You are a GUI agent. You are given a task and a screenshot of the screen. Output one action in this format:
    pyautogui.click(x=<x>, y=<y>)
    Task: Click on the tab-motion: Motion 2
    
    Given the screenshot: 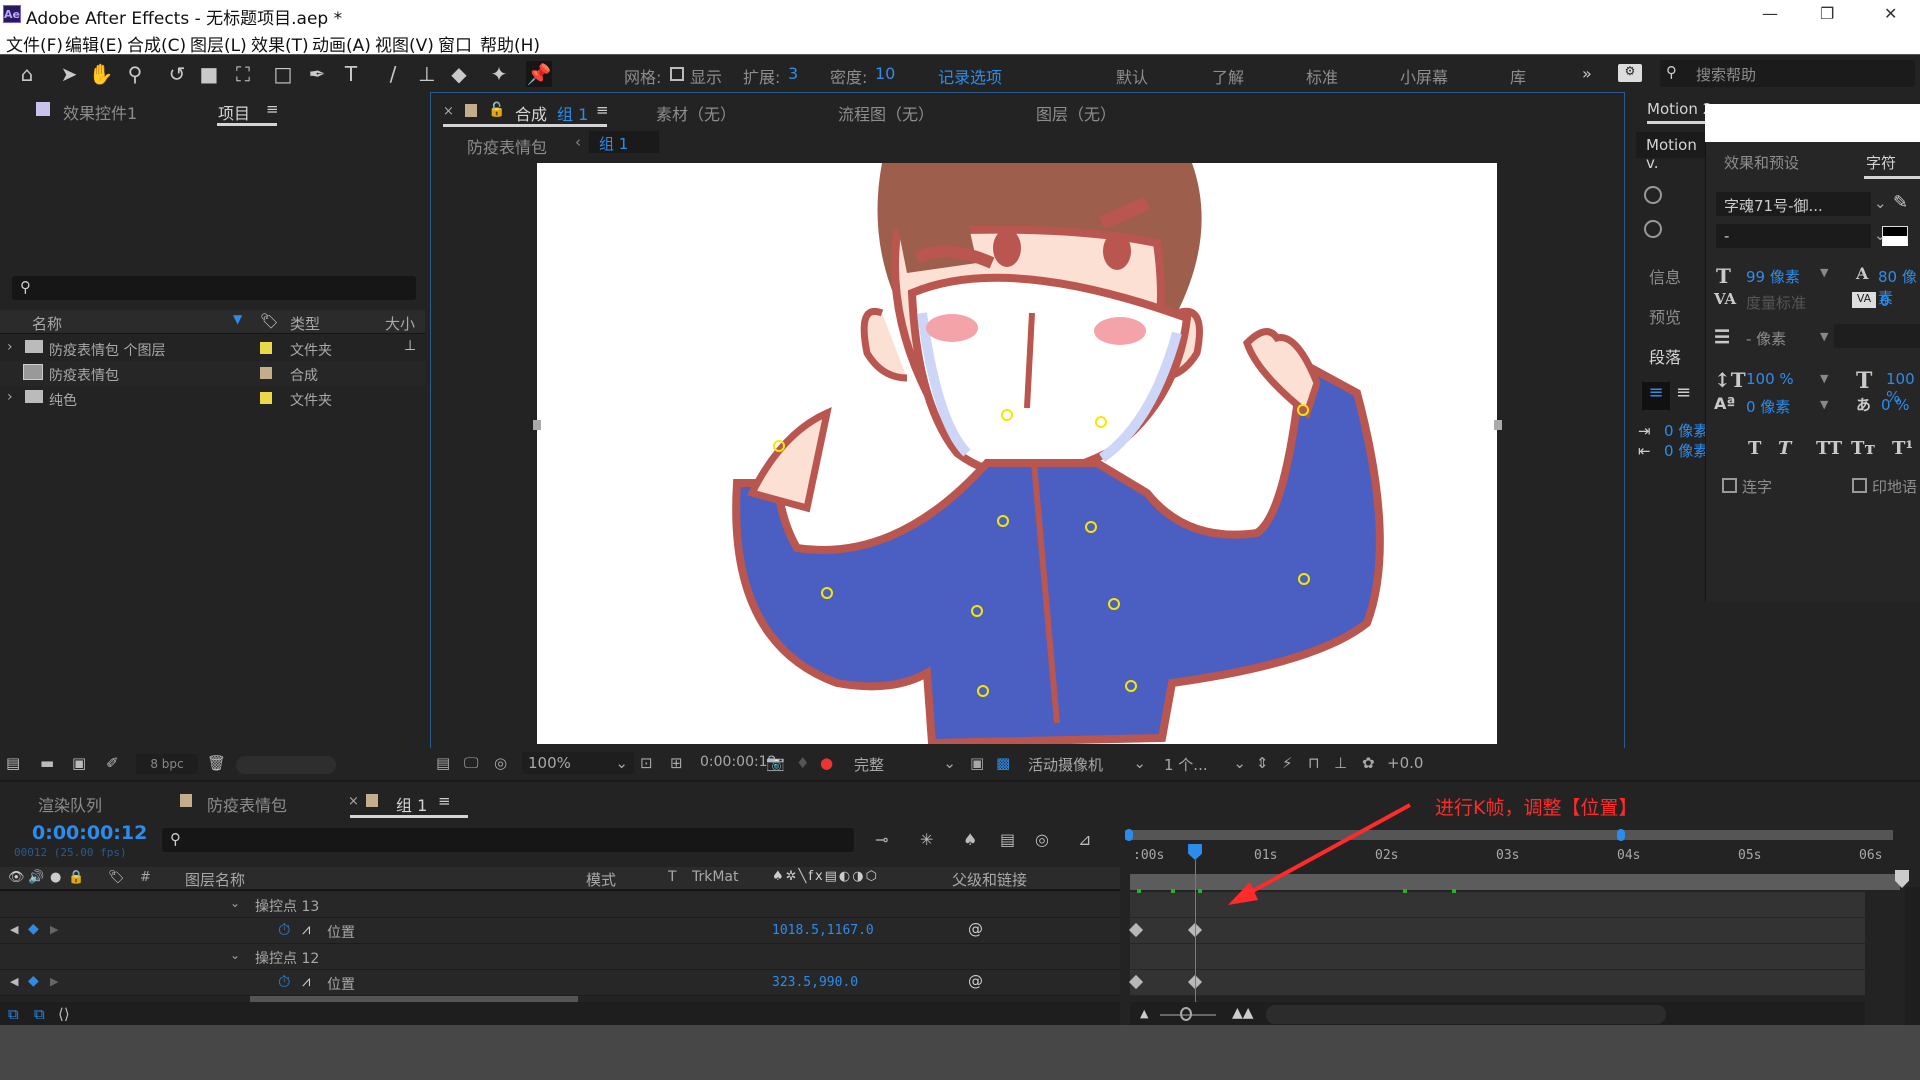 What is the action you would take?
    pyautogui.click(x=1679, y=109)
    